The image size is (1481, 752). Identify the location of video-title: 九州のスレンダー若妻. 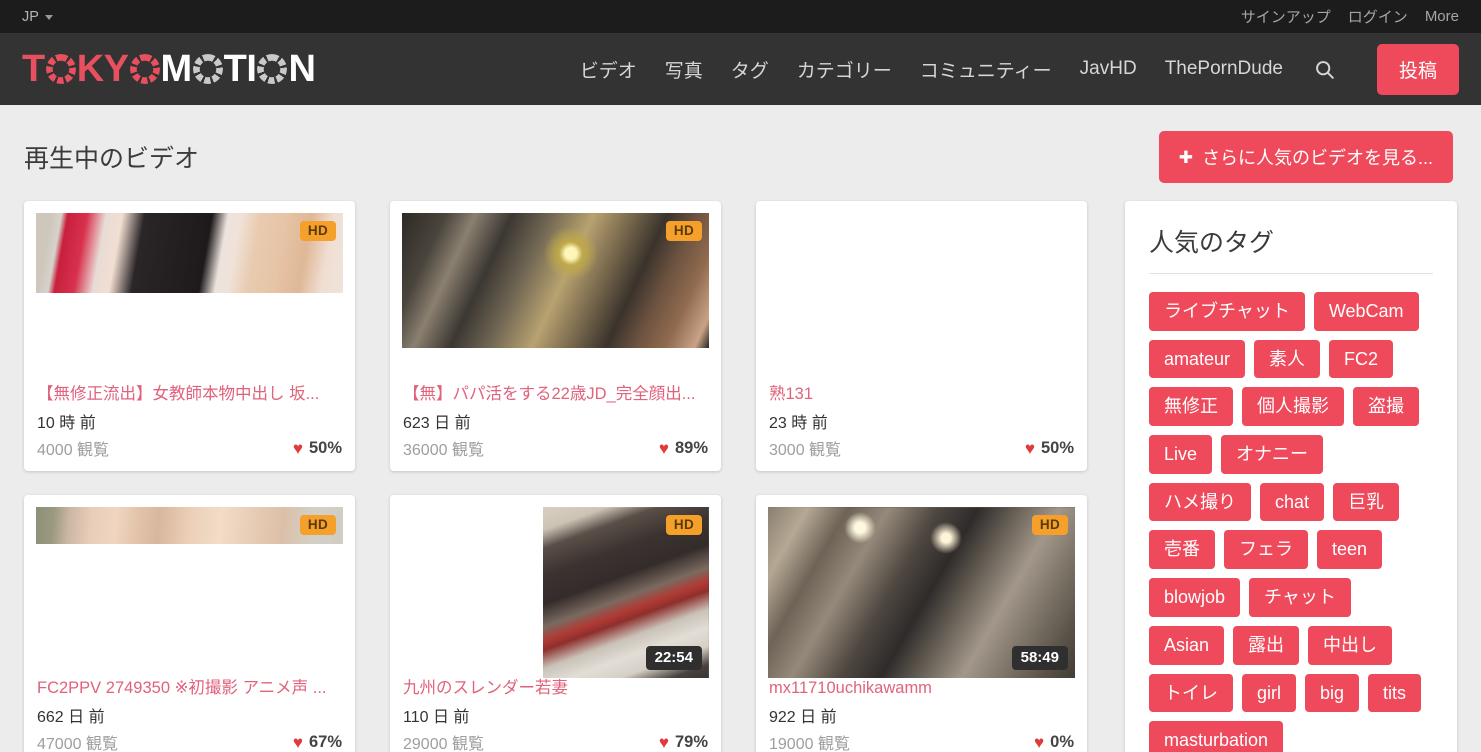
(555, 688).